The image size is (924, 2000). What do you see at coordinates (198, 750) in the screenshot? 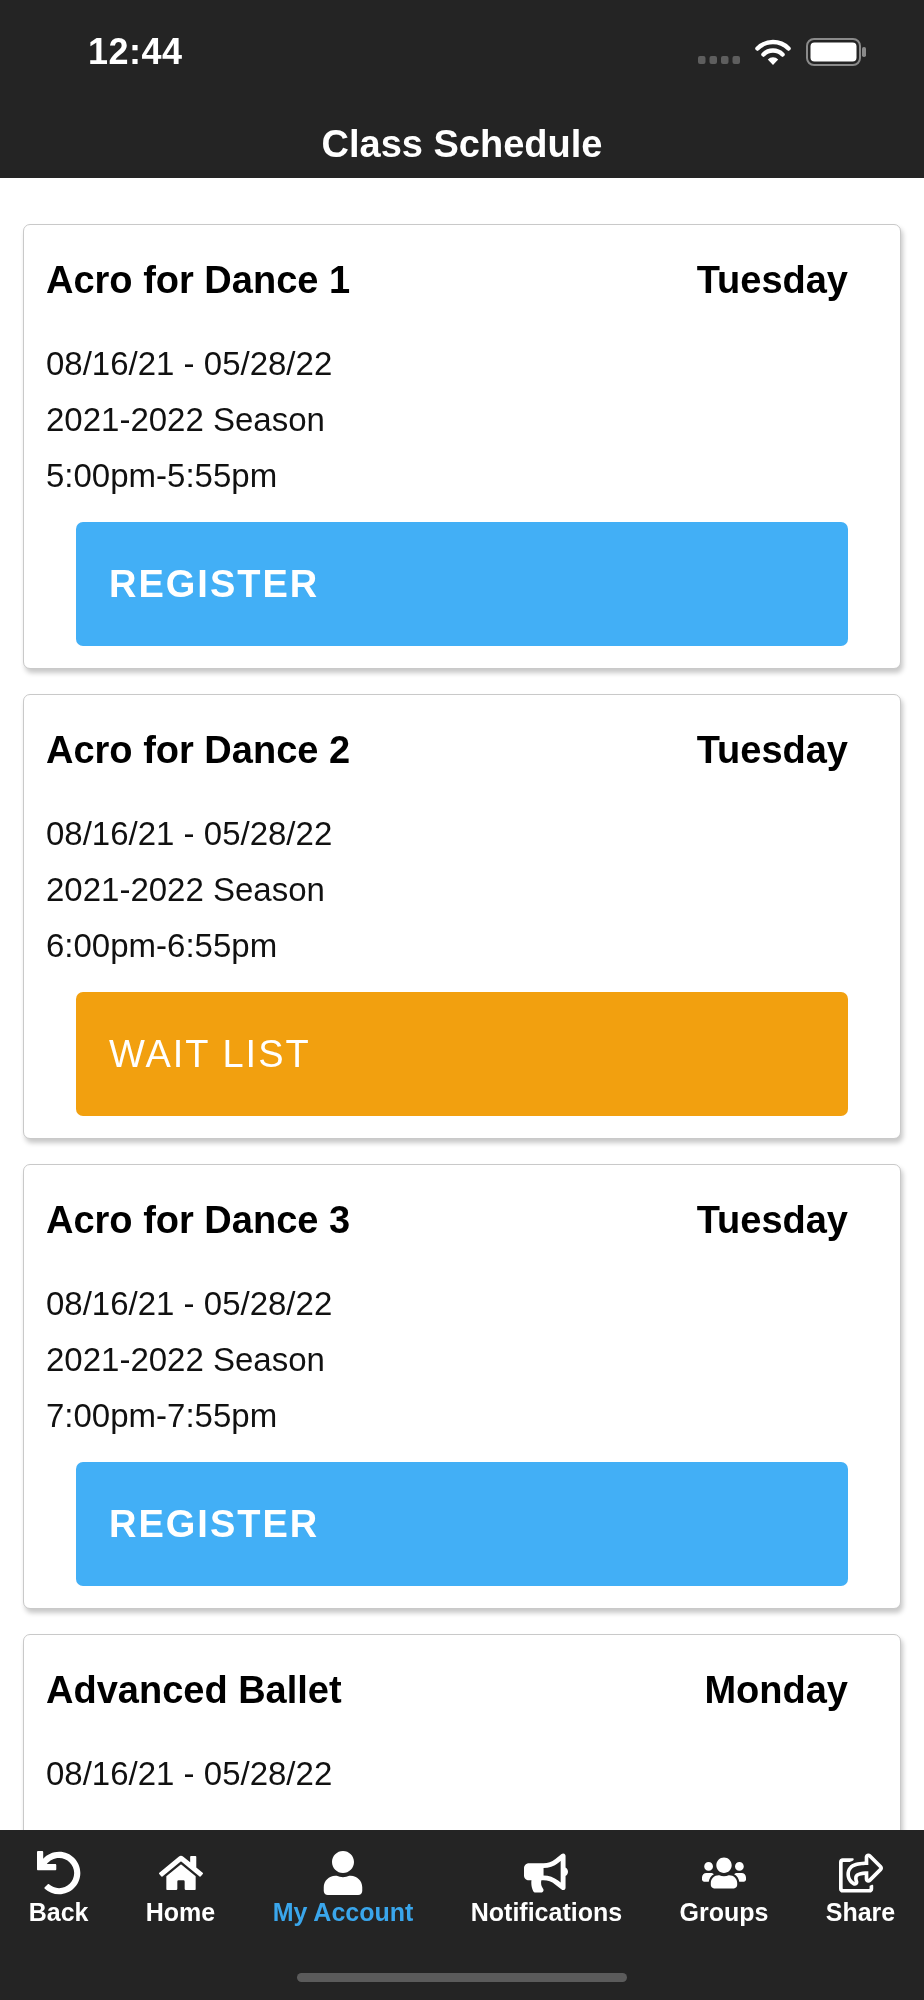
I see `class-name: Acro for Dance 2` at bounding box center [198, 750].